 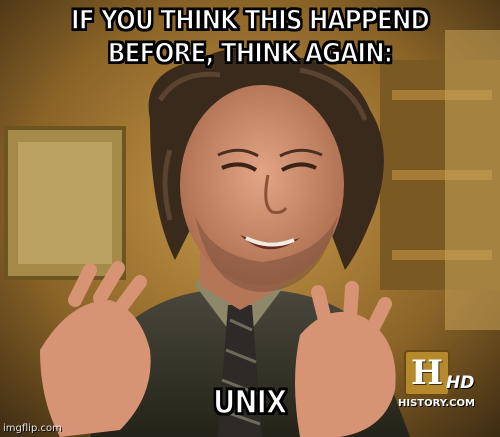 I want to click on imgflip-watermark: imgflip.com, so click(x=32, y=428).